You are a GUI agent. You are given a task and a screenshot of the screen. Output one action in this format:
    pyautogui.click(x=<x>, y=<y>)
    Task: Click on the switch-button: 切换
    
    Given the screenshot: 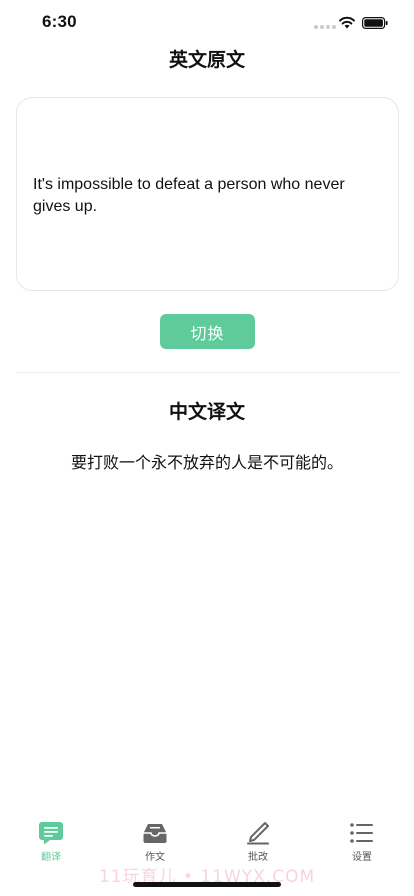 What is the action you would take?
    pyautogui.click(x=207, y=331)
    